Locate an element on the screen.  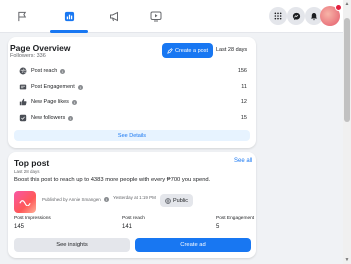
metric-value: 15 is located at coordinates (243, 118).